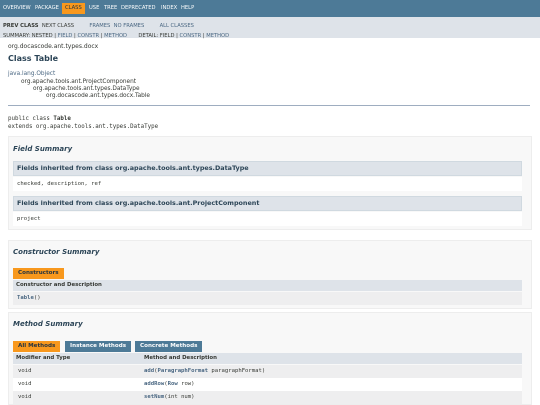 Image resolution: width=540 pixels, height=405 pixels. What do you see at coordinates (182, 371) in the screenshot?
I see `param-type-link: ParagraphFormat` at bounding box center [182, 371].